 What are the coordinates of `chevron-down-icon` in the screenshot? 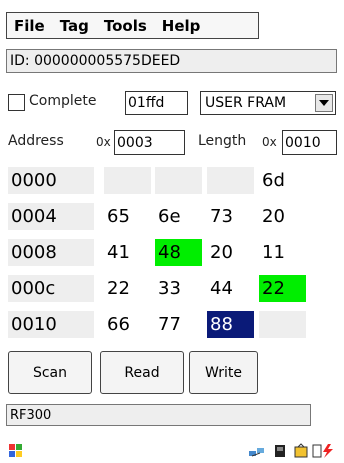 It's located at (324, 103).